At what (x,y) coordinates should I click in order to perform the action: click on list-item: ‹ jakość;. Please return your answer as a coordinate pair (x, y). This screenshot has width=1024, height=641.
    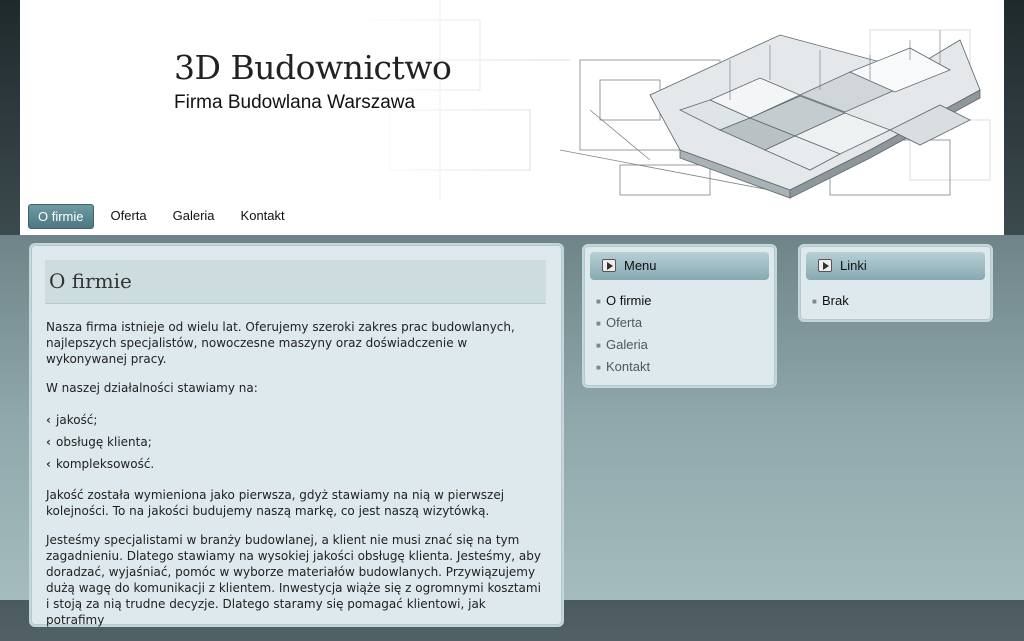
    Looking at the image, I should click on (296, 420).